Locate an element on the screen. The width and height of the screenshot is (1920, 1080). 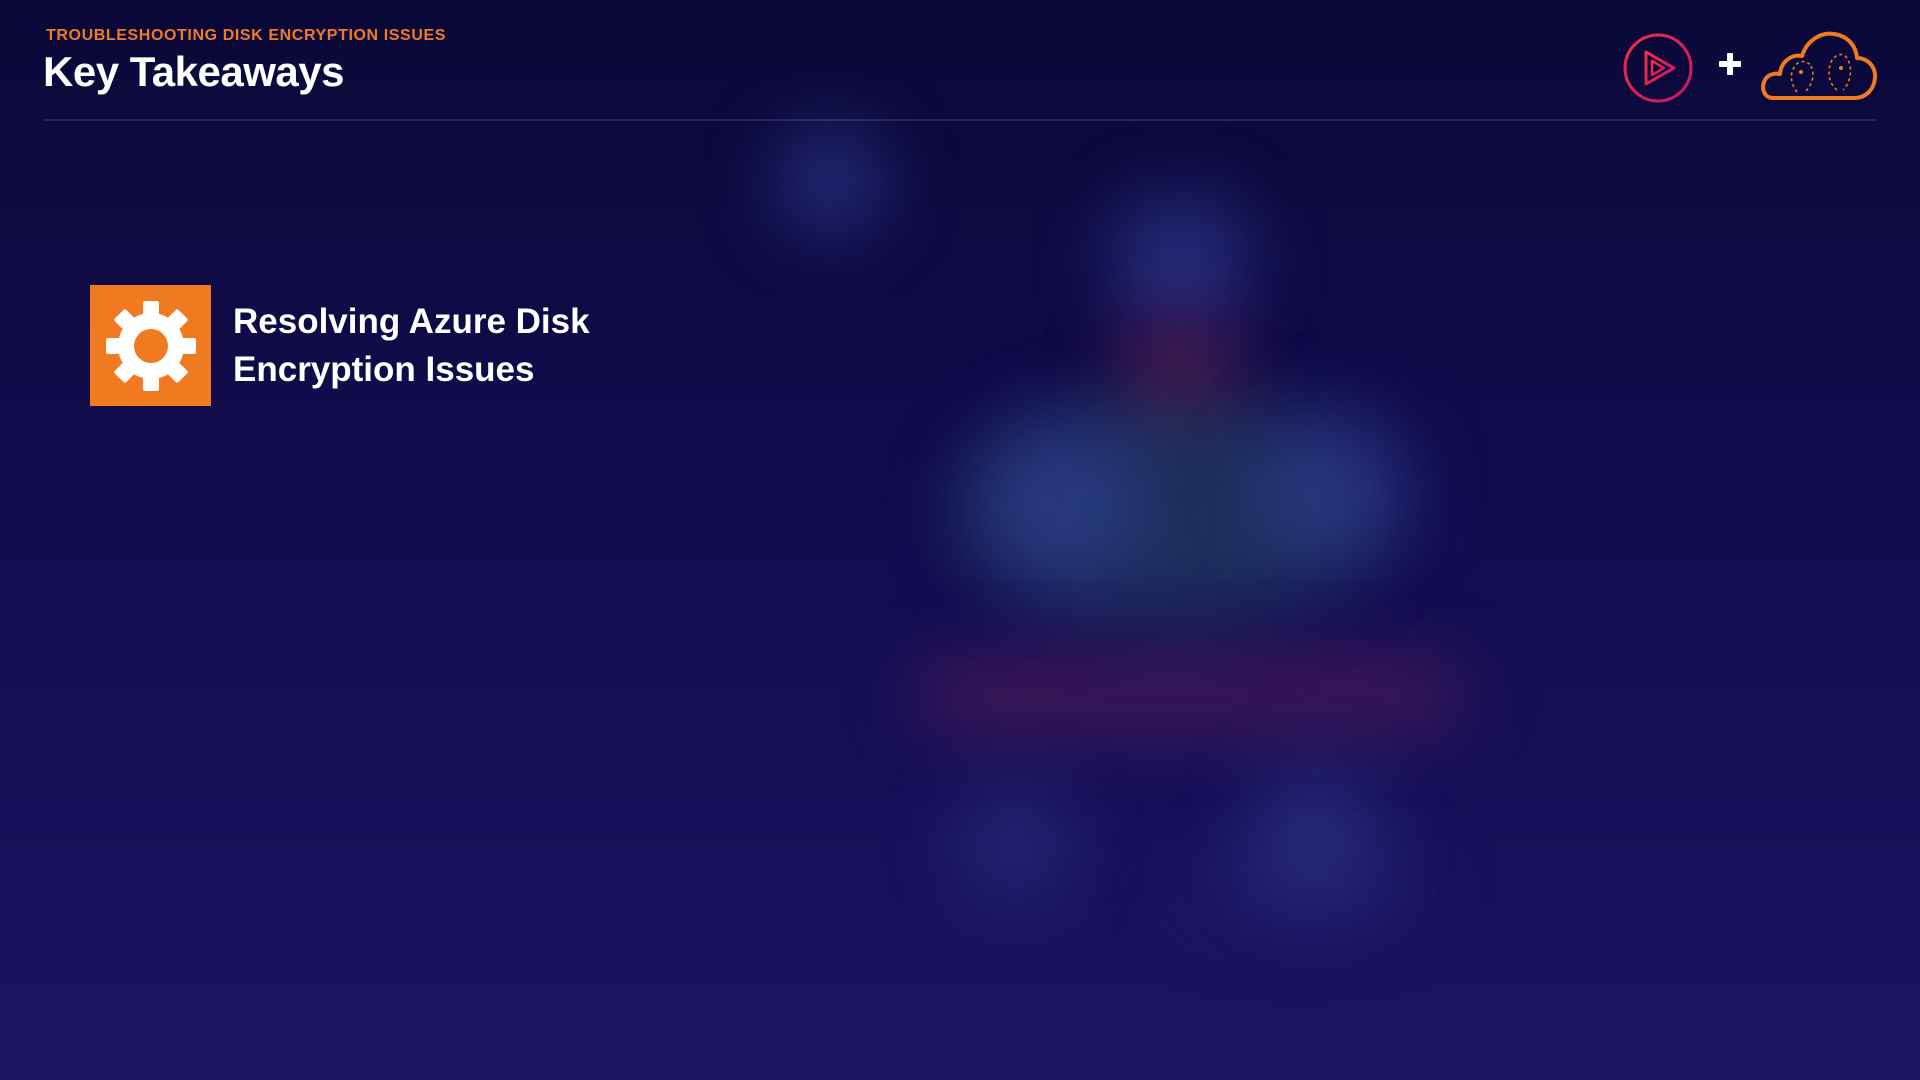
play-logo-icon is located at coordinates (1658, 68).